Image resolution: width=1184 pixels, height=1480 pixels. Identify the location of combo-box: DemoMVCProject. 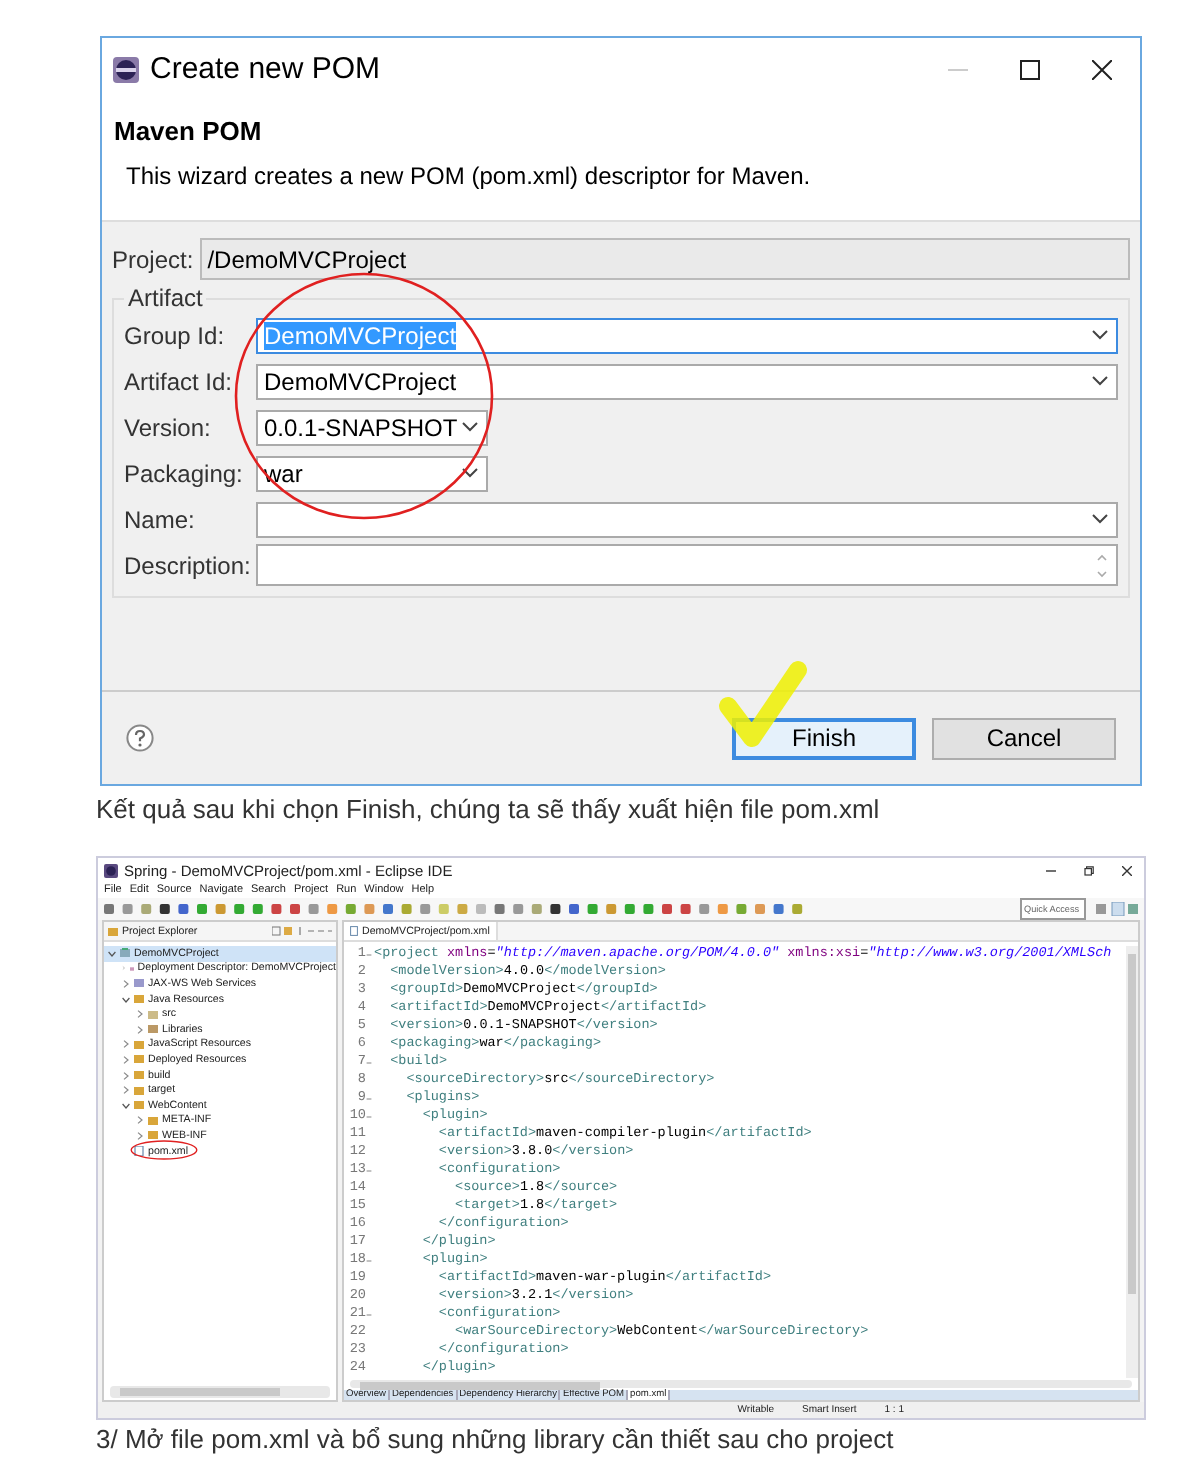
(687, 381).